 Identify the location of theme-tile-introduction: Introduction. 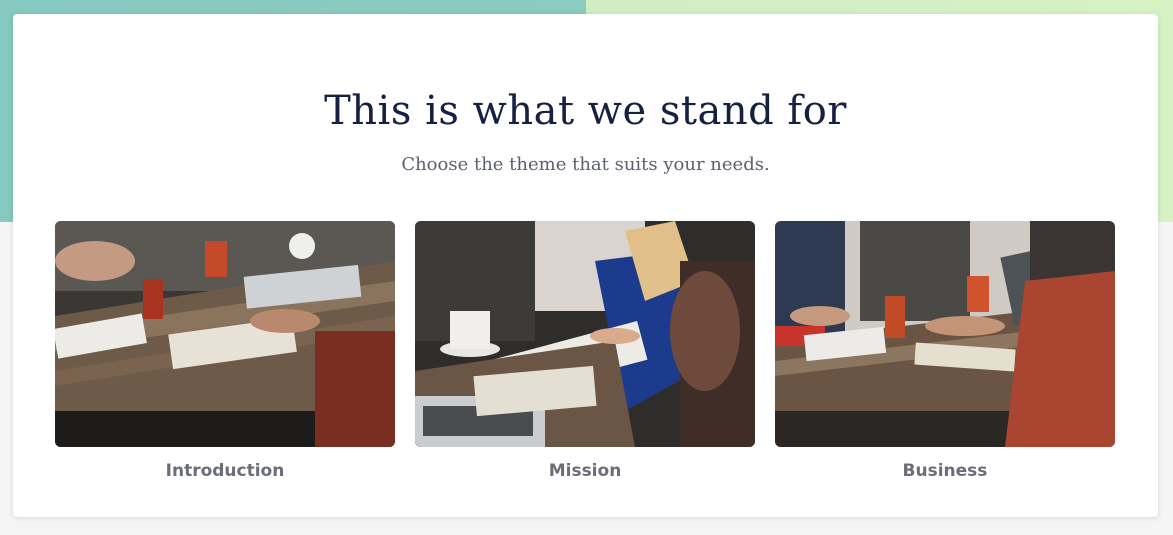
(225, 351).